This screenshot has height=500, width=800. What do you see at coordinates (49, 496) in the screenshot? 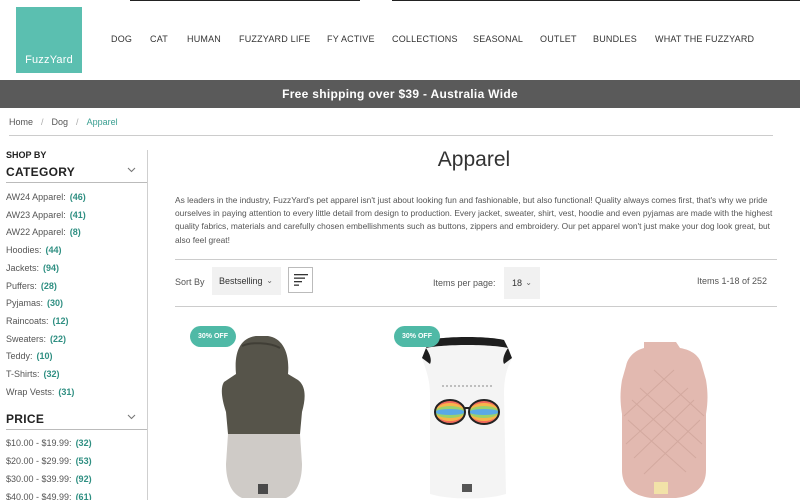
I see `price-item-40-49: $40.00 - $49.99: (61)` at bounding box center [49, 496].